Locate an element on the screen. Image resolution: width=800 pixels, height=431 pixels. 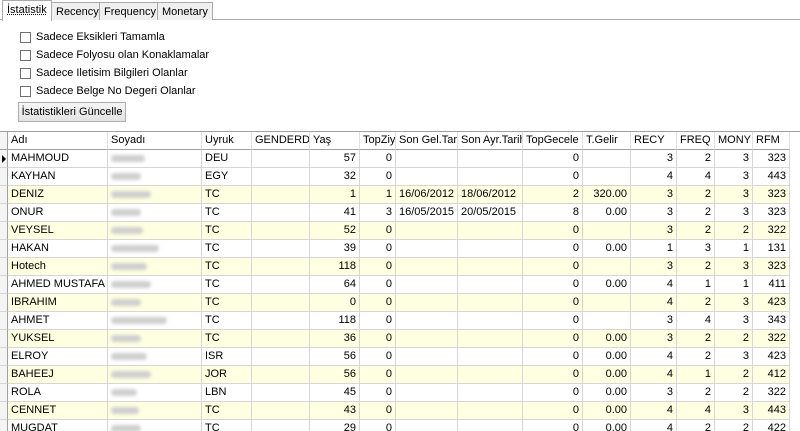
column-header: MONY is located at coordinates (734, 141).